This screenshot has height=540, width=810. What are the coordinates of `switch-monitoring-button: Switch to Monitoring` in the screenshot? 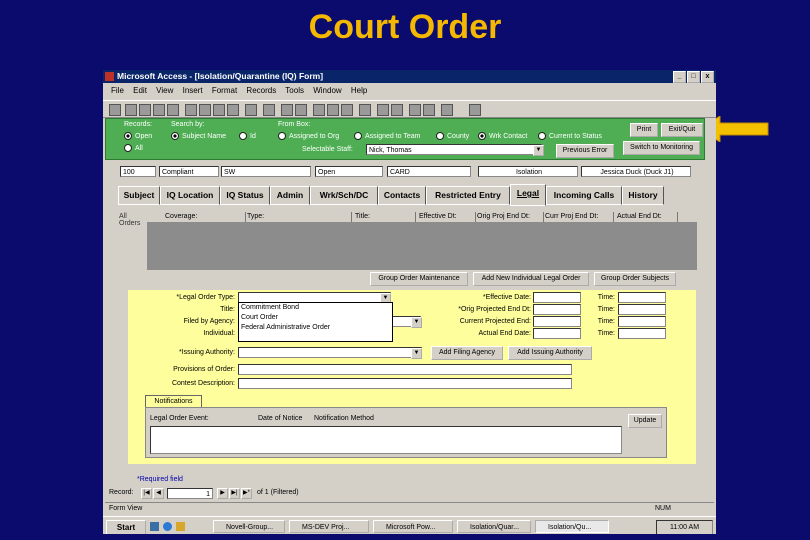 It's located at (661, 148).